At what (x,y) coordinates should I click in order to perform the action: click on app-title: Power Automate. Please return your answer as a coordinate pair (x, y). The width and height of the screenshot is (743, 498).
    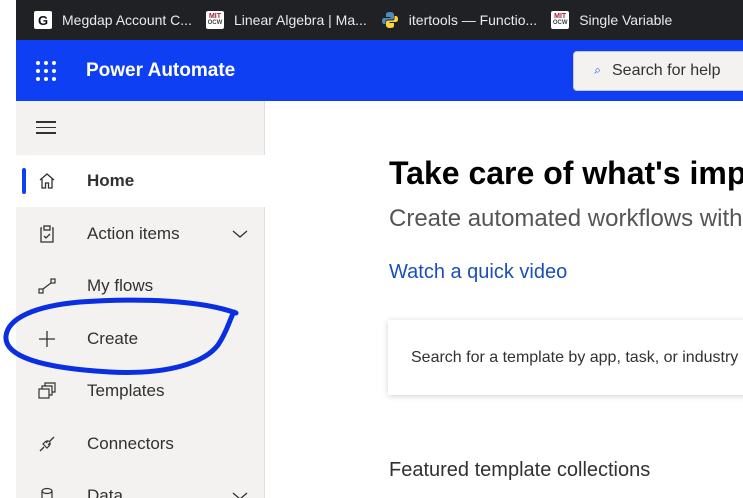
    Looking at the image, I should click on (160, 71).